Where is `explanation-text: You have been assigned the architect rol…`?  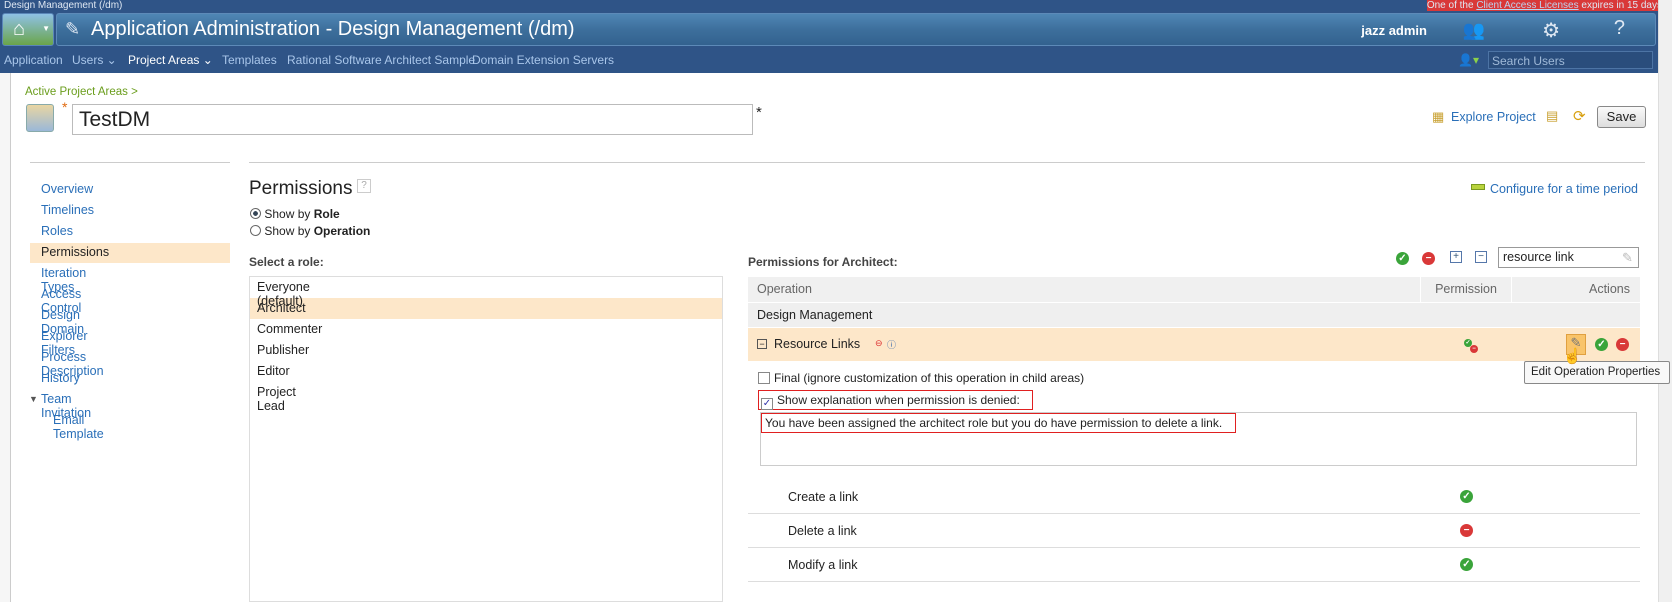 explanation-text: You have been assigned the architect rol… is located at coordinates (994, 423).